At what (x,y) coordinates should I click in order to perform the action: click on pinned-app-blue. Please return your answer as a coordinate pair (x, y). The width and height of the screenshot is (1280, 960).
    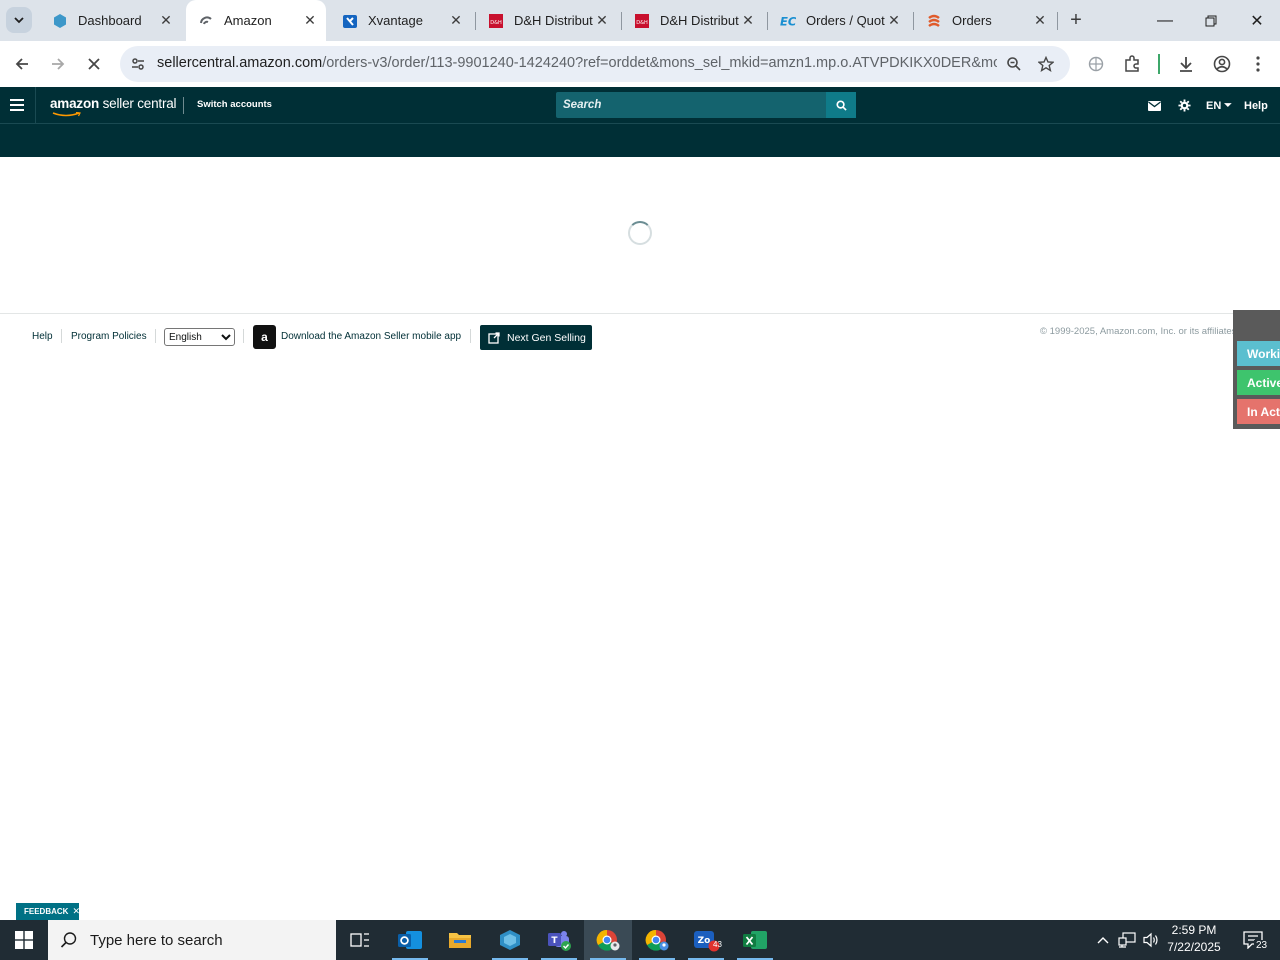
    Looking at the image, I should click on (510, 940).